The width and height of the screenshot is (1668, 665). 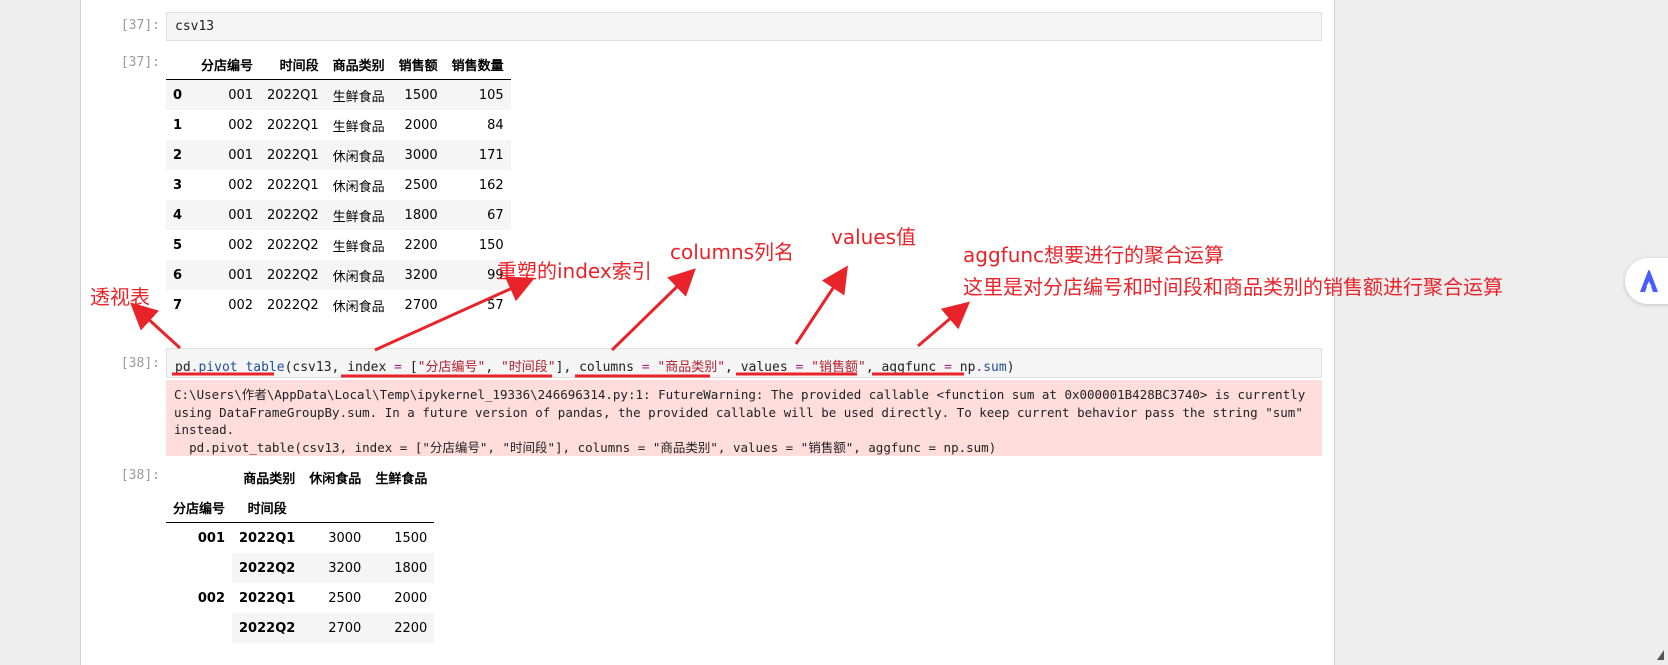 What do you see at coordinates (413, 367) in the screenshot?
I see `code-token: [` at bounding box center [413, 367].